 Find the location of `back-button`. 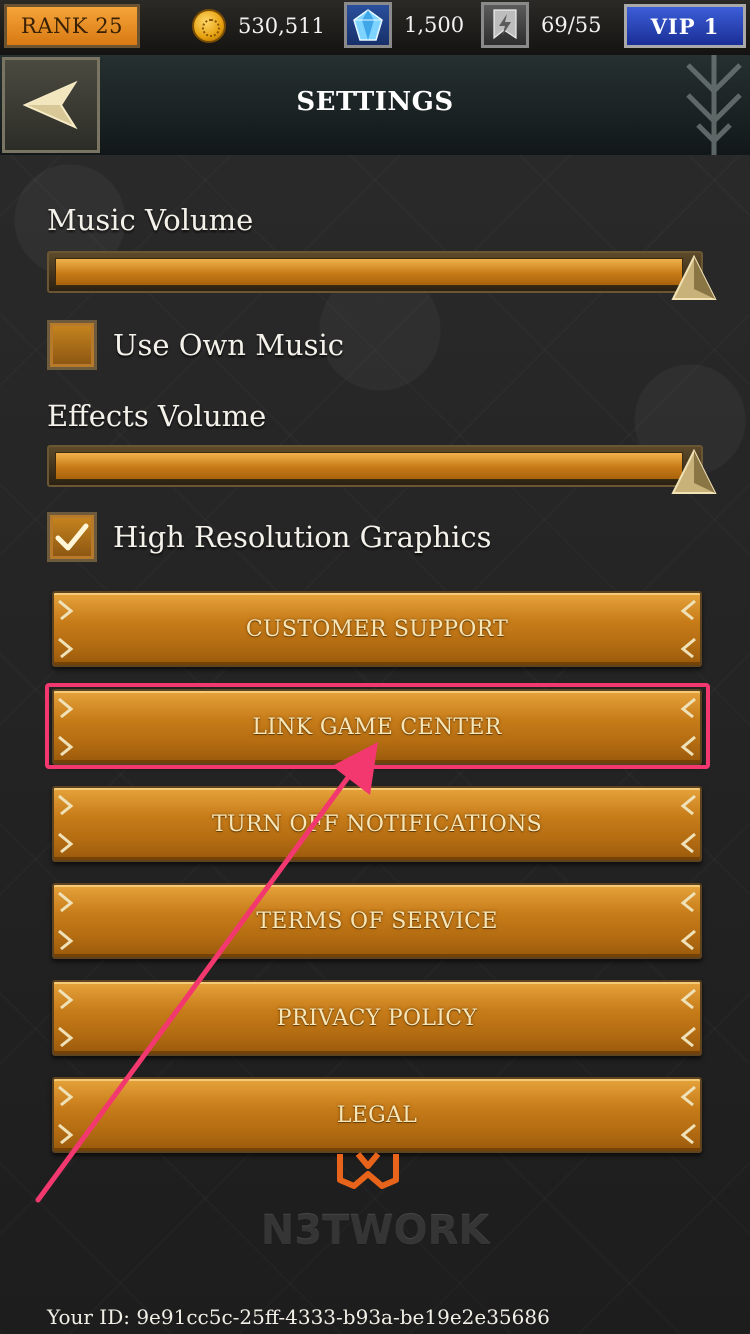

back-button is located at coordinates (51, 105).